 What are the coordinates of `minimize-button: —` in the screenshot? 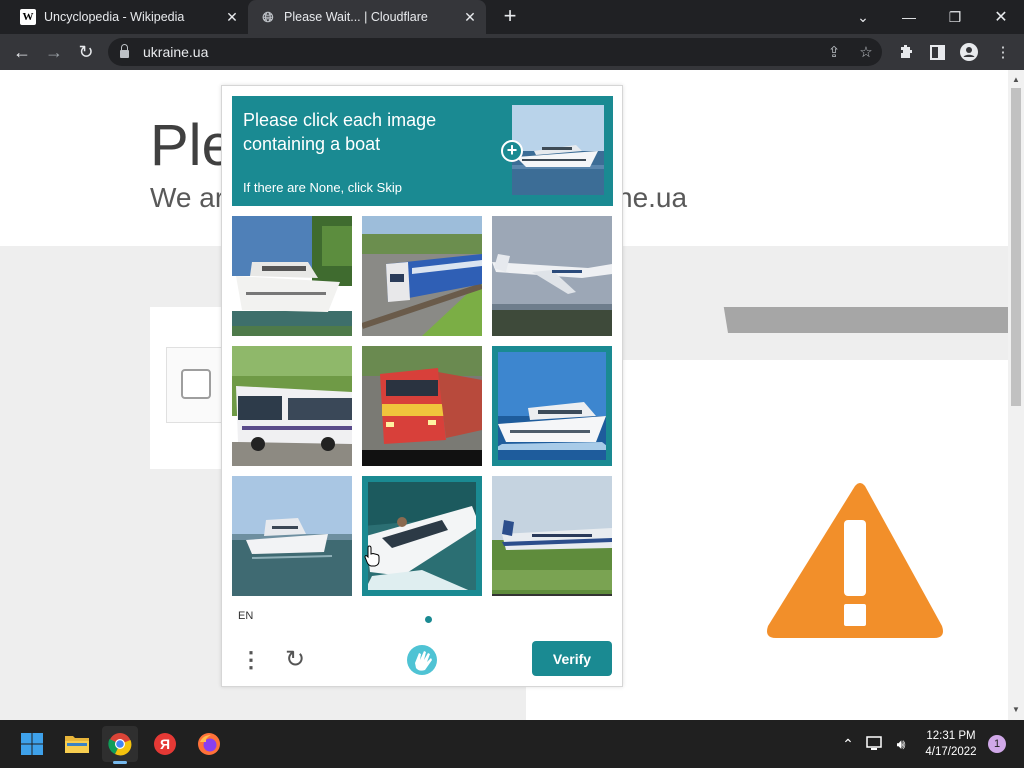 It's located at (909, 17).